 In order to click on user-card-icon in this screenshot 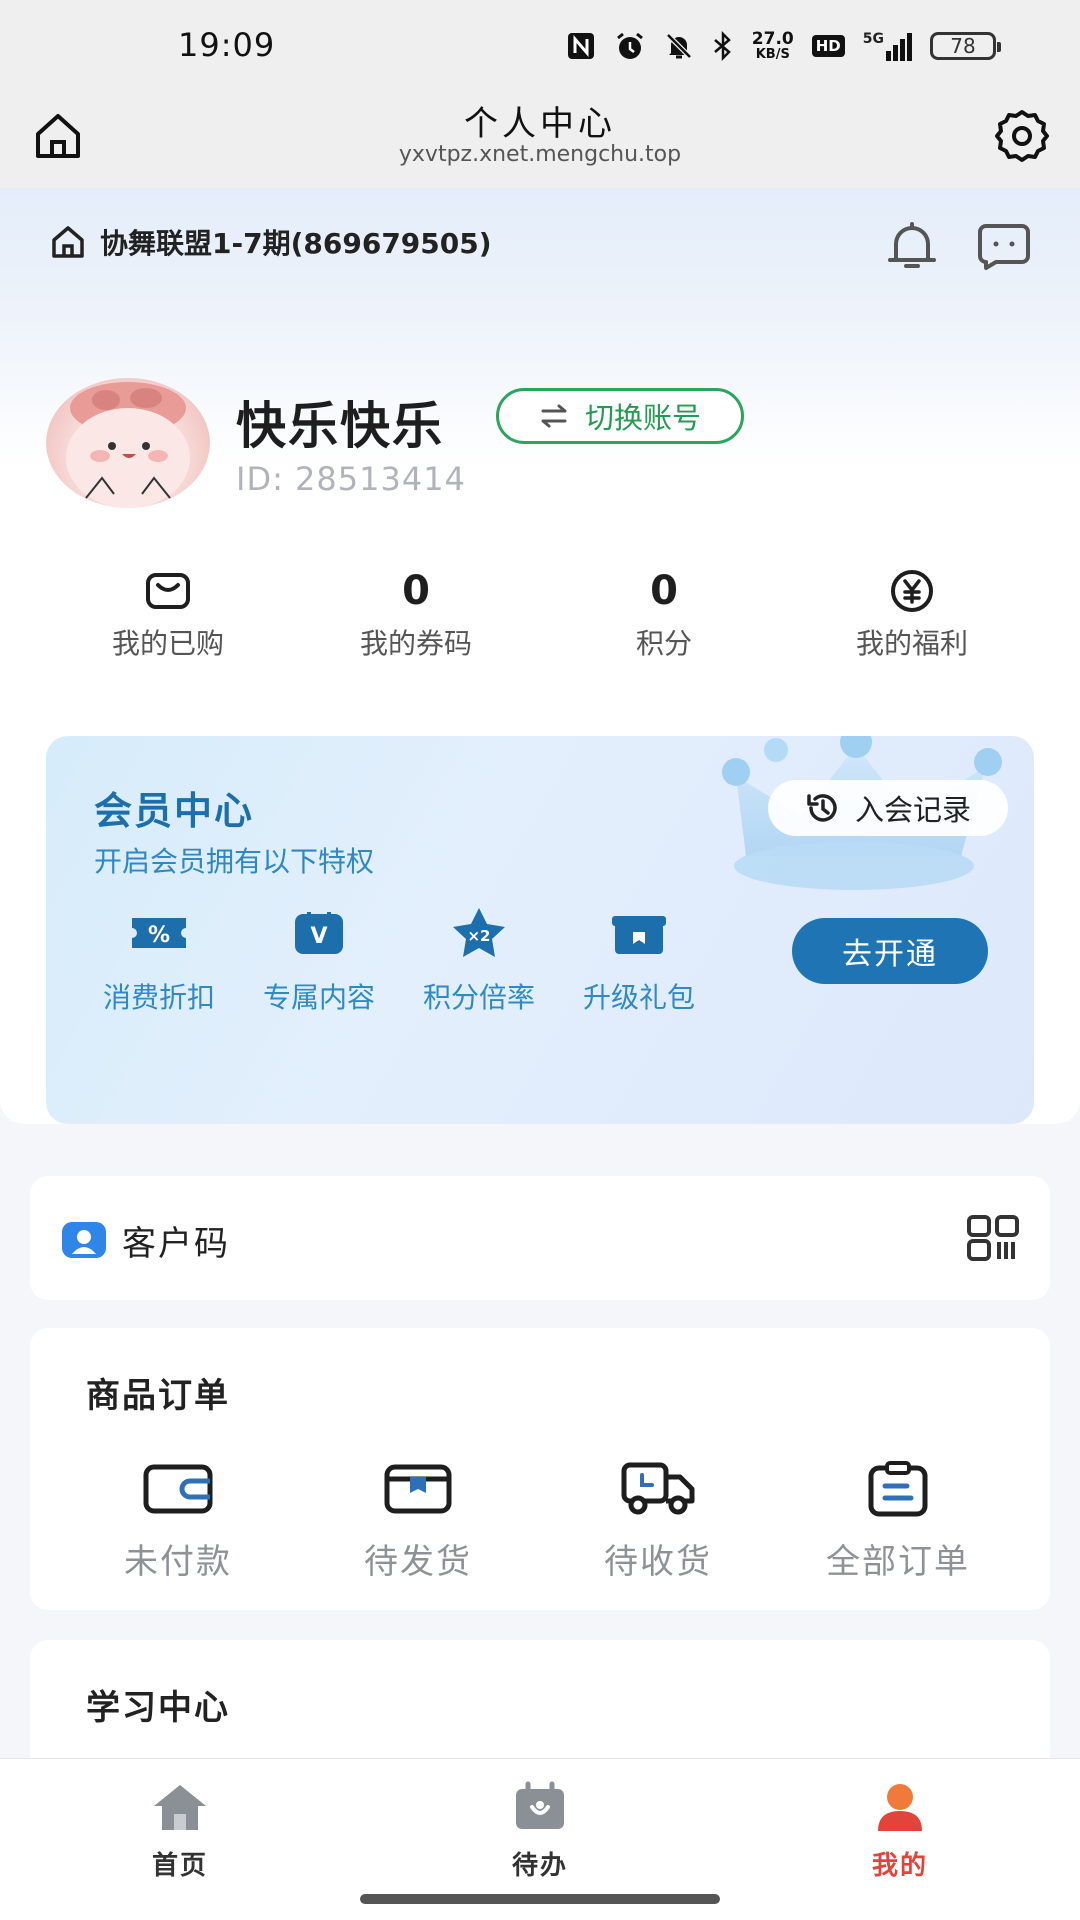, I will do `click(84, 1240)`.